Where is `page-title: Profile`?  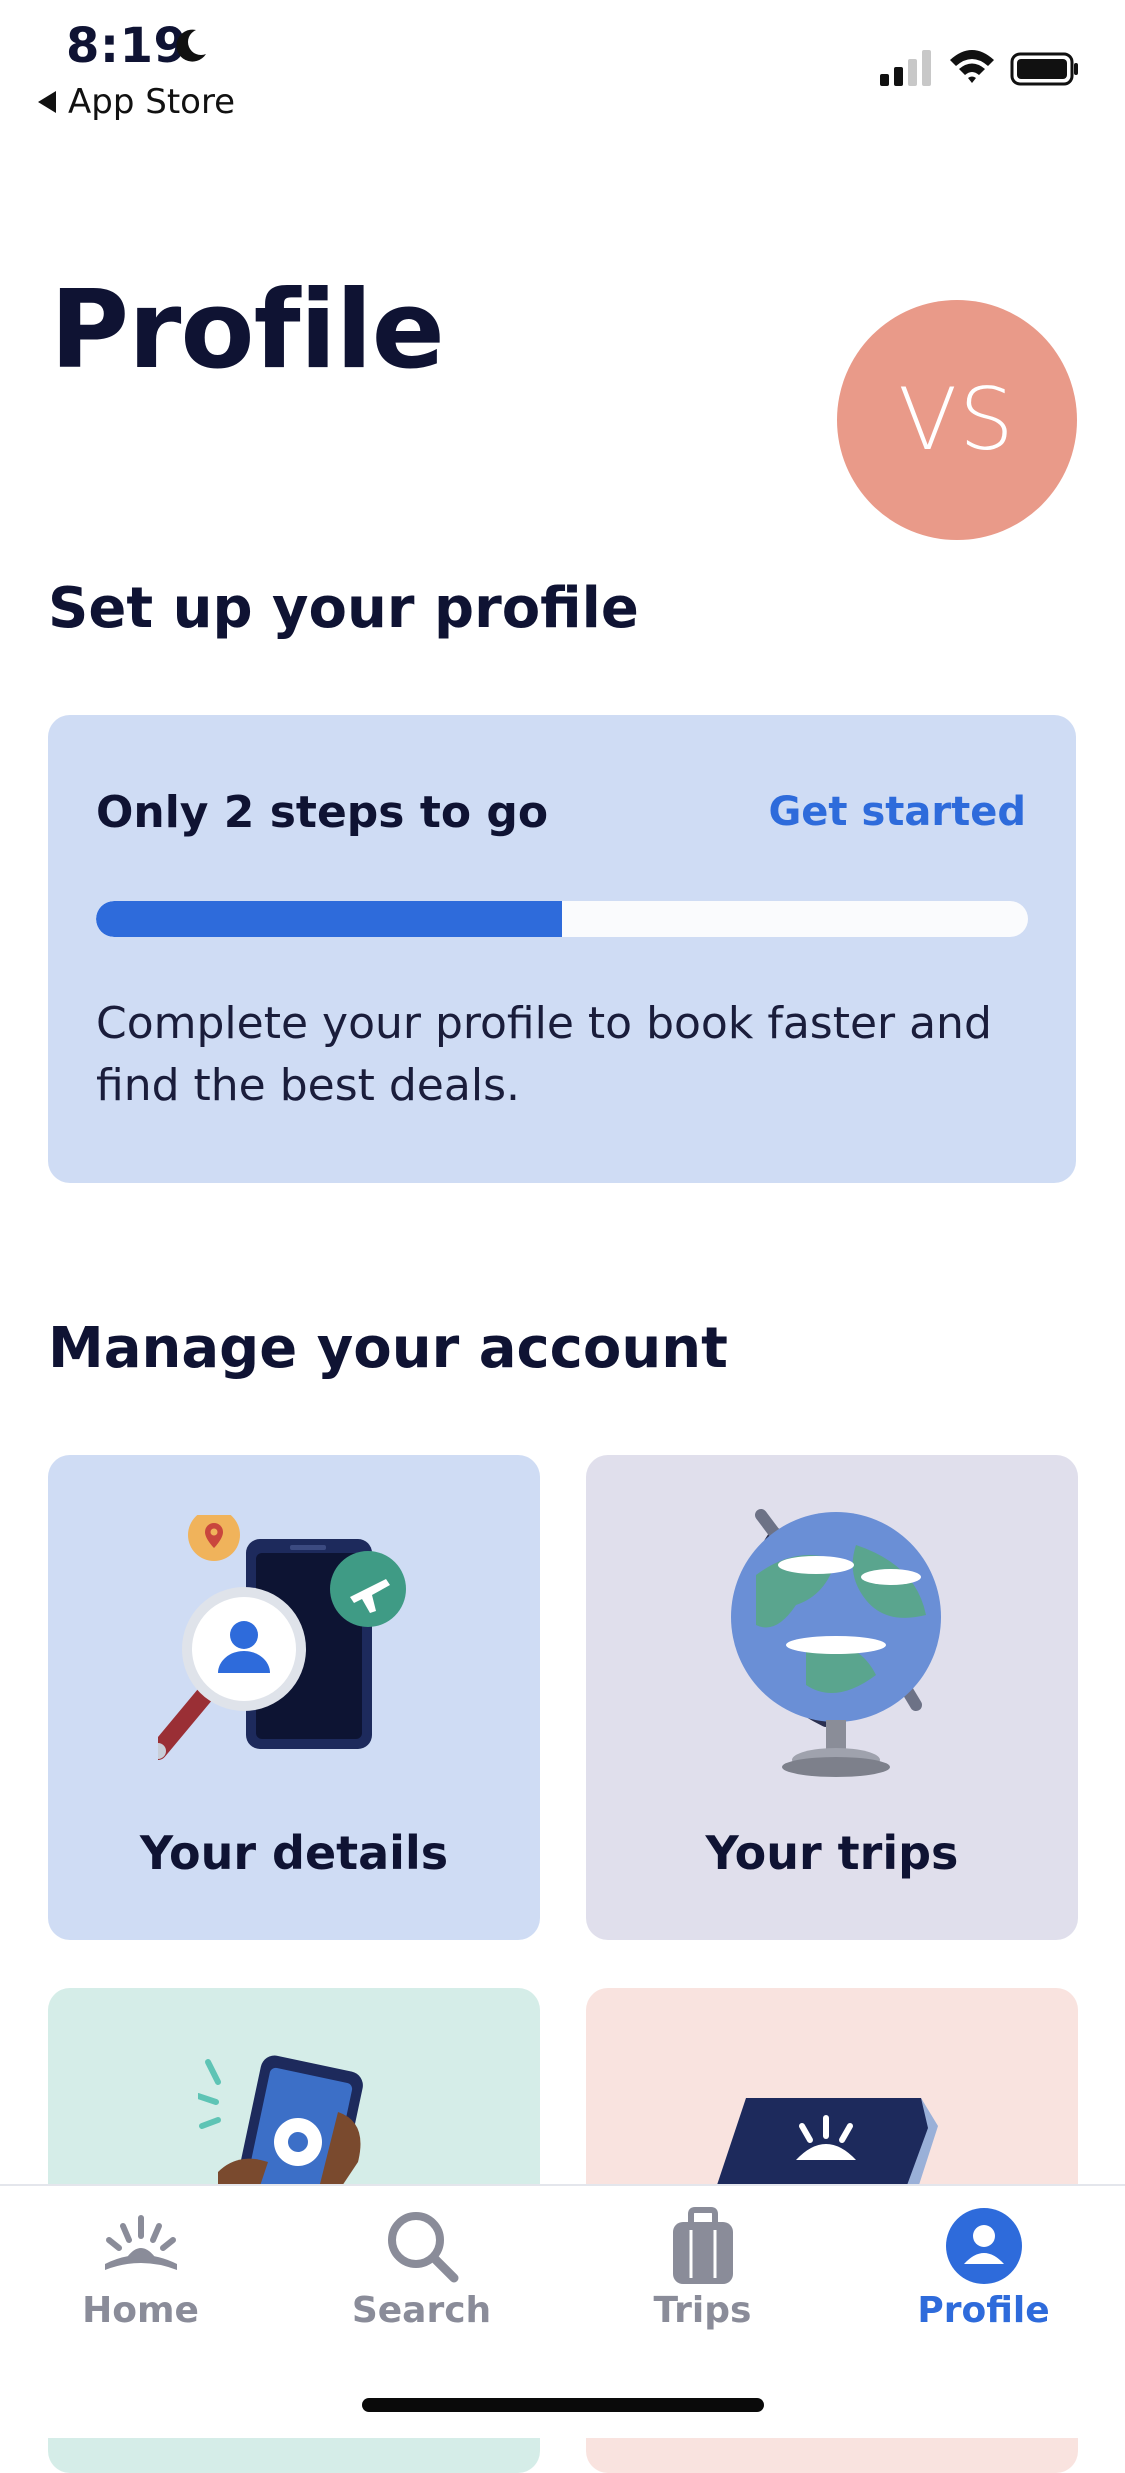 page-title: Profile is located at coordinates (247, 330).